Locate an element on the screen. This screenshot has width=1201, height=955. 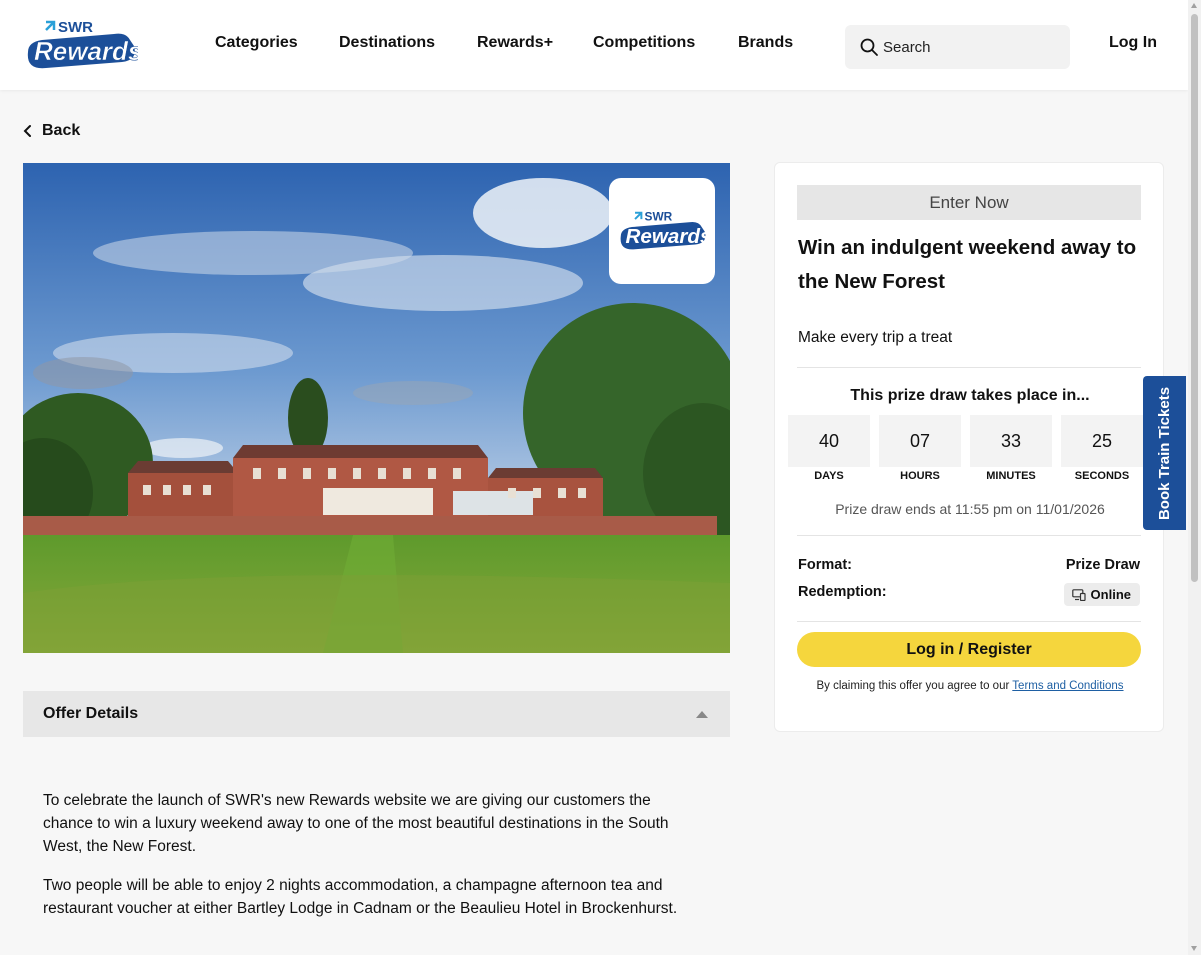
scroll-up-icon is located at coordinates (1194, 5).